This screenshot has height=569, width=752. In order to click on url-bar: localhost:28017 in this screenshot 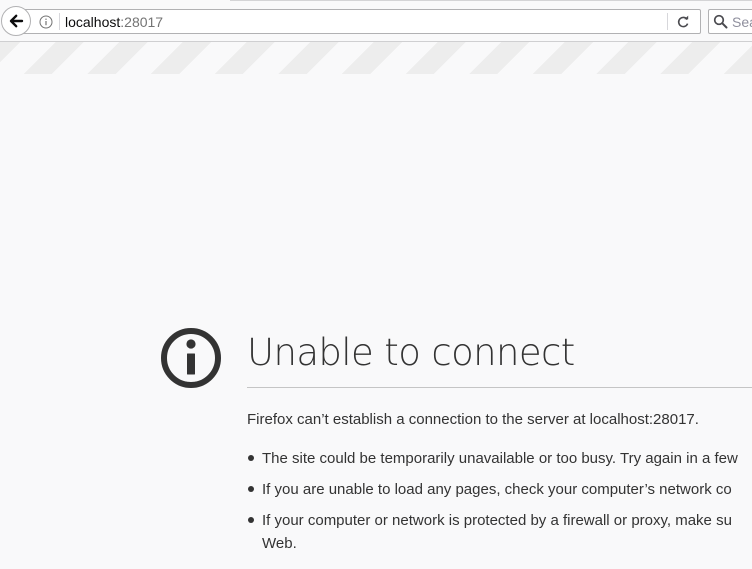, I will do `click(360, 21)`.